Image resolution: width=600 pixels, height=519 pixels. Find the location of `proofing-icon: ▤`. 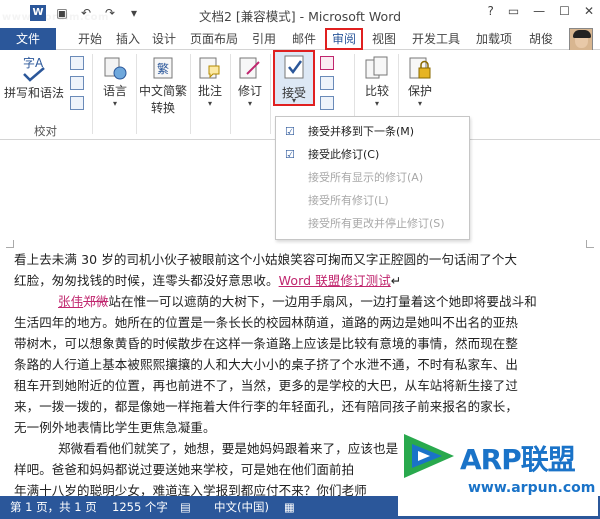

proofing-icon: ▤ is located at coordinates (185, 507).